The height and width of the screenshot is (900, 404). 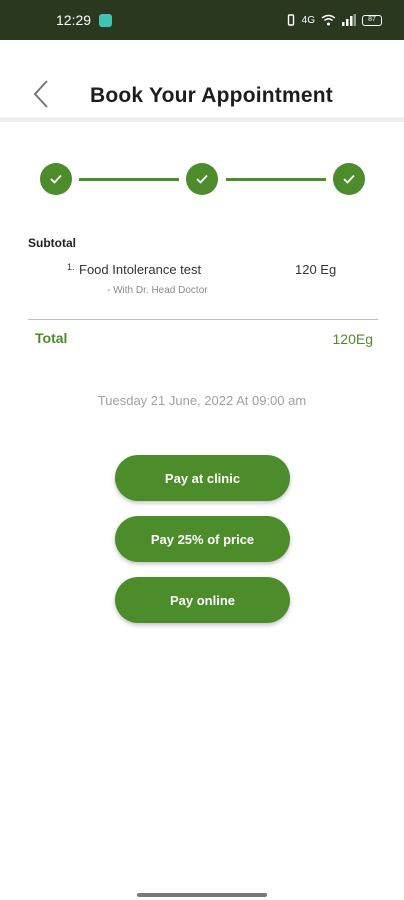 What do you see at coordinates (71, 267) in the screenshot?
I see `item-number: 1.` at bounding box center [71, 267].